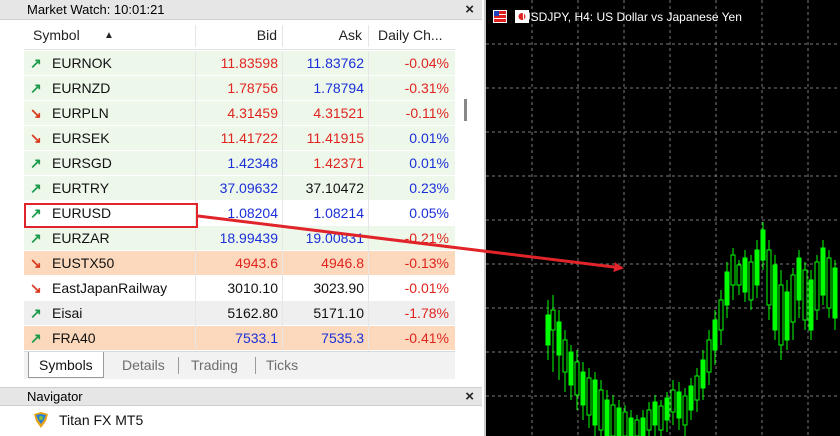 This screenshot has height=436, width=840. I want to click on tab-ticks: Ticks, so click(282, 365).